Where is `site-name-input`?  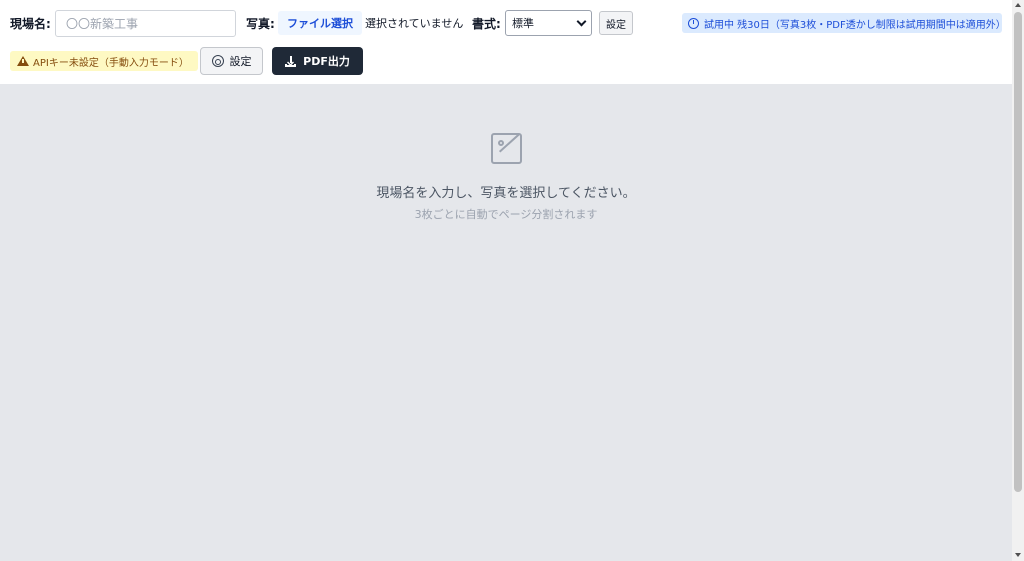 site-name-input is located at coordinates (145, 23).